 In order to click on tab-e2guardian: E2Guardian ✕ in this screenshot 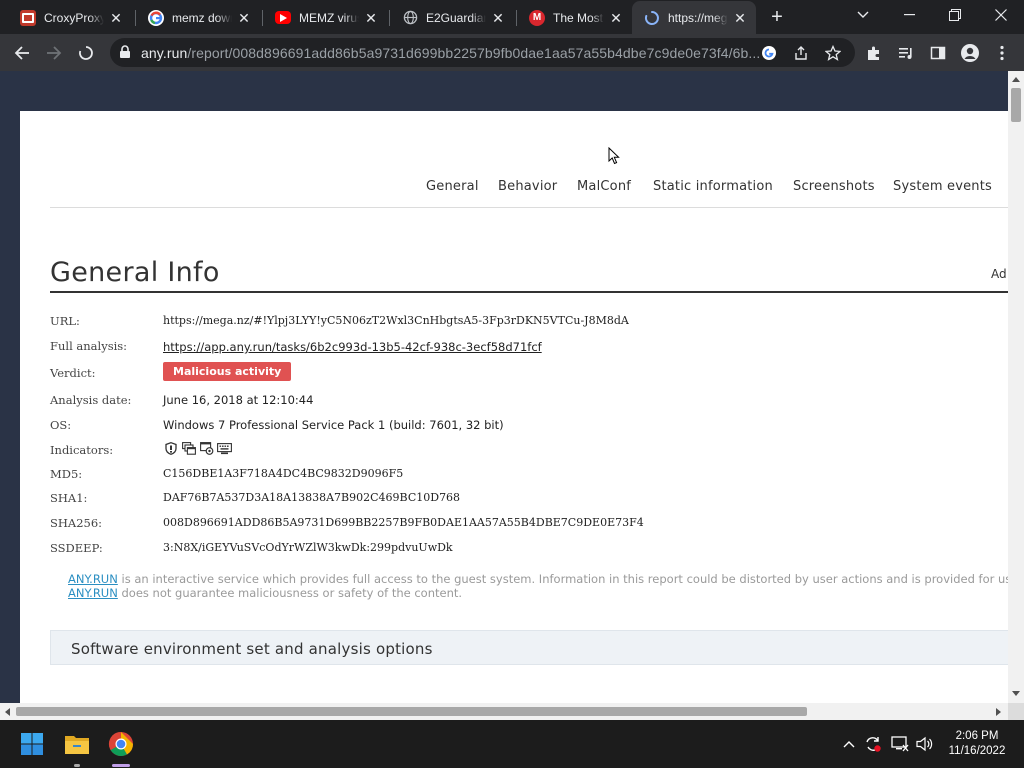, I will do `click(452, 17)`.